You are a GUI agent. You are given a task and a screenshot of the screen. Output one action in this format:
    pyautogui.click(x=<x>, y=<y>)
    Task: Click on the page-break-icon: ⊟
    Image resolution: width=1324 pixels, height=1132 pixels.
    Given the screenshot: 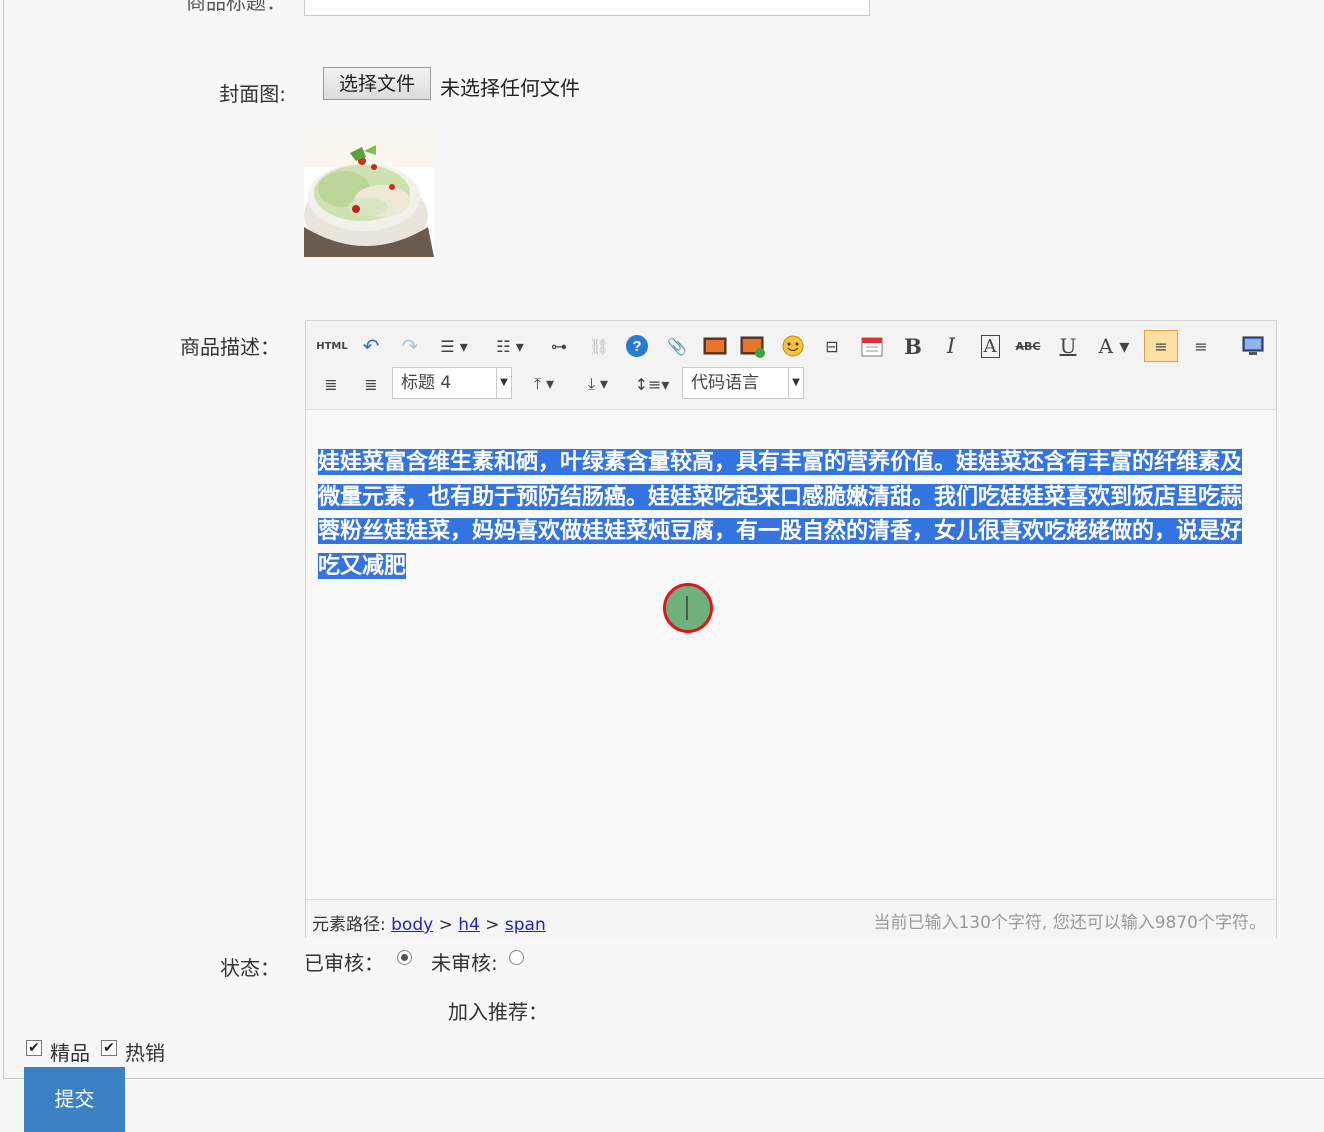 What is the action you would take?
    pyautogui.click(x=832, y=346)
    